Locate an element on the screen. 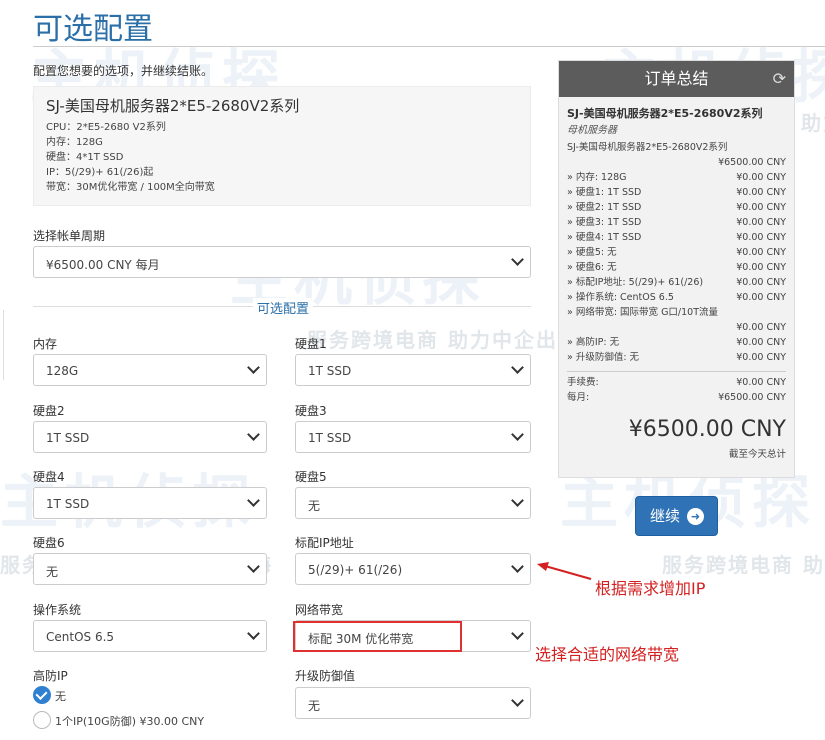 This screenshot has height=740, width=825. disk3-select: 1T SSD is located at coordinates (413, 437).